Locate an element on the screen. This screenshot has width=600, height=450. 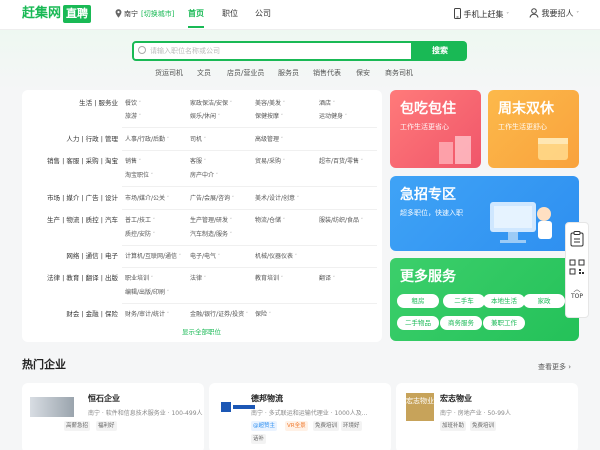
category-item: 高级管理 is located at coordinates (269, 140).